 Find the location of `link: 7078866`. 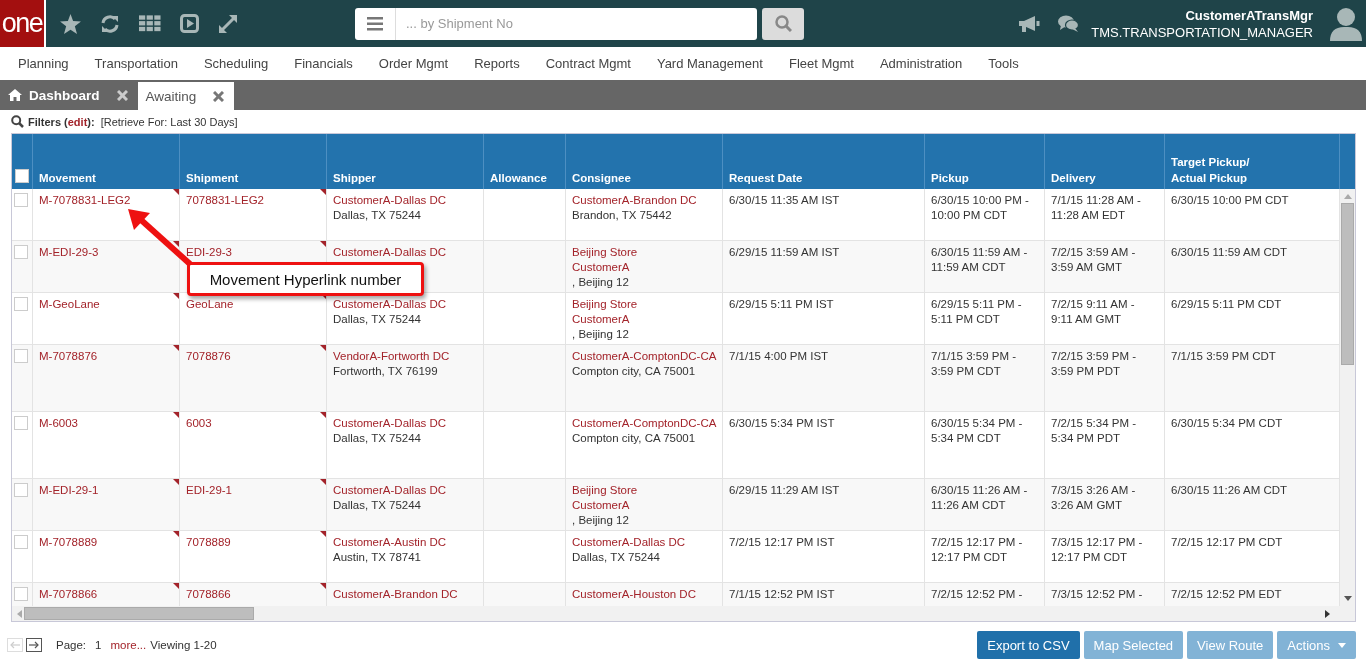

link: 7078866 is located at coordinates (208, 594).